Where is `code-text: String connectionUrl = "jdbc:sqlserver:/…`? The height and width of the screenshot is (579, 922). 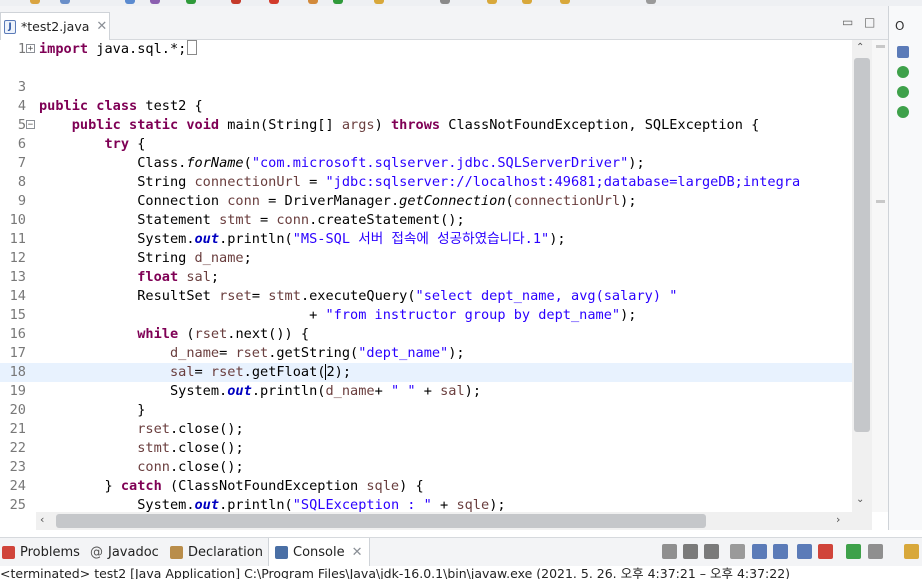 code-text: String connectionUrl = "jdbc:sqlserver:/… is located at coordinates (419, 182).